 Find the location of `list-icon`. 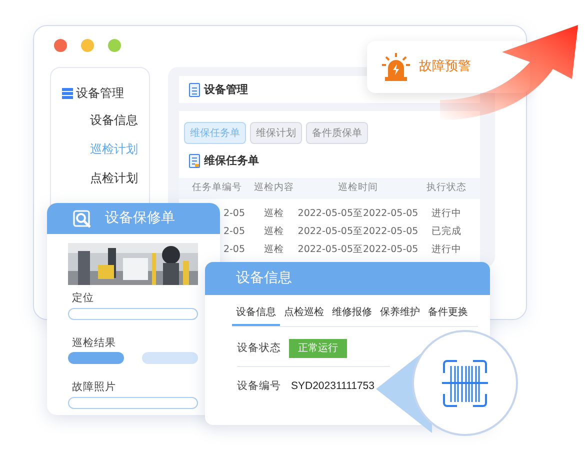

list-icon is located at coordinates (67, 93).